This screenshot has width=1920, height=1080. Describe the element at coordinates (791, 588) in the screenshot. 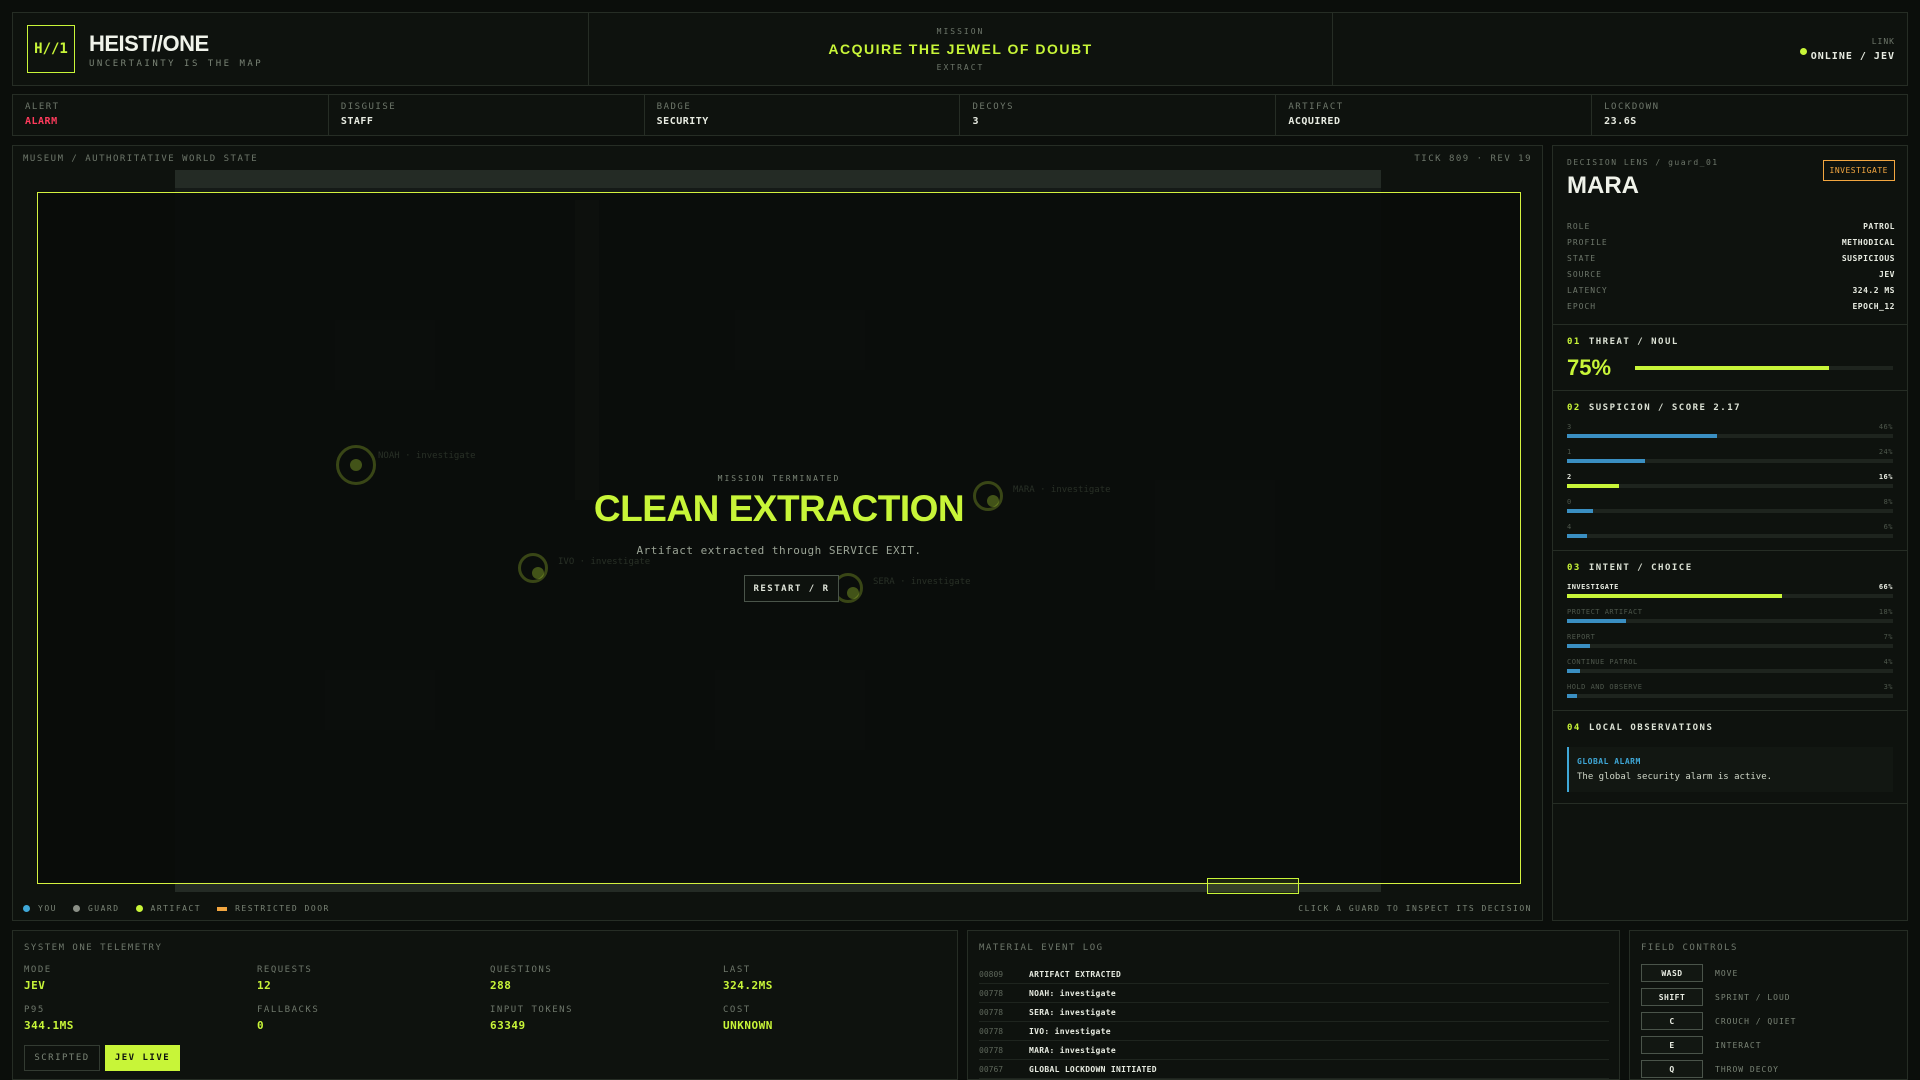

I see `restart-button: RESTART / R` at that location.